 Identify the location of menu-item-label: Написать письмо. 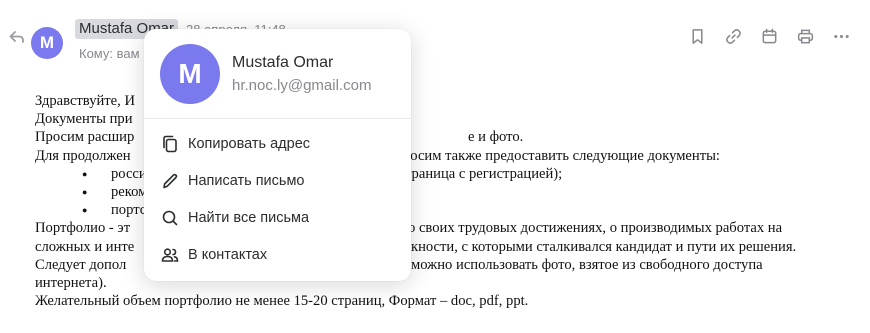
(246, 181).